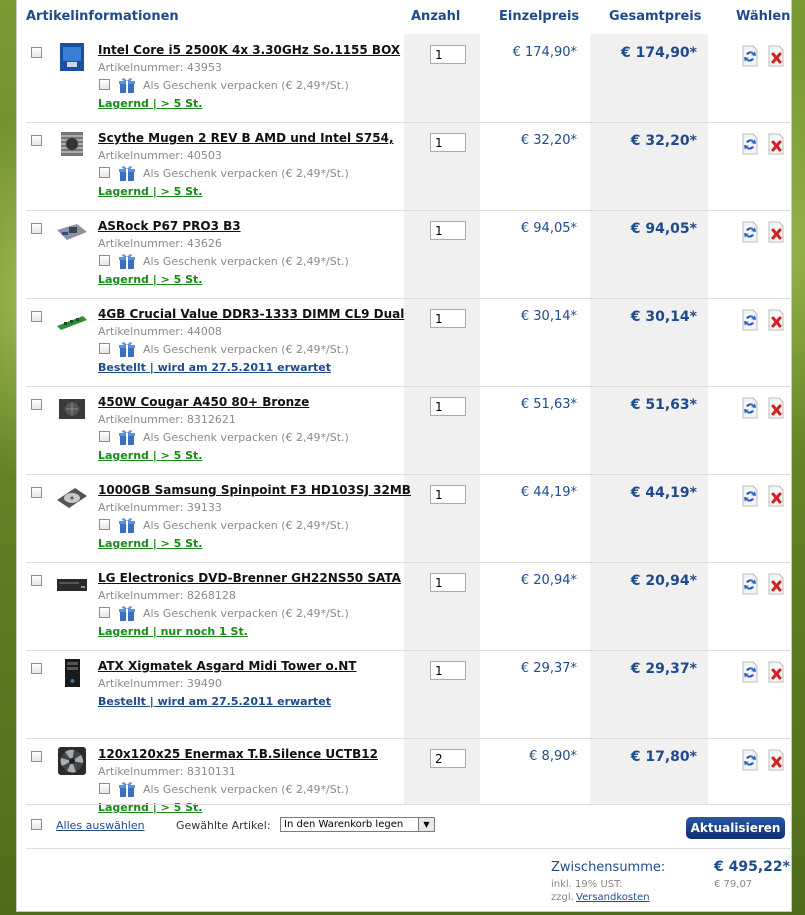 This screenshot has height=915, width=805. Describe the element at coordinates (72, 585) in the screenshot. I see `dvd-drive-icon` at that location.